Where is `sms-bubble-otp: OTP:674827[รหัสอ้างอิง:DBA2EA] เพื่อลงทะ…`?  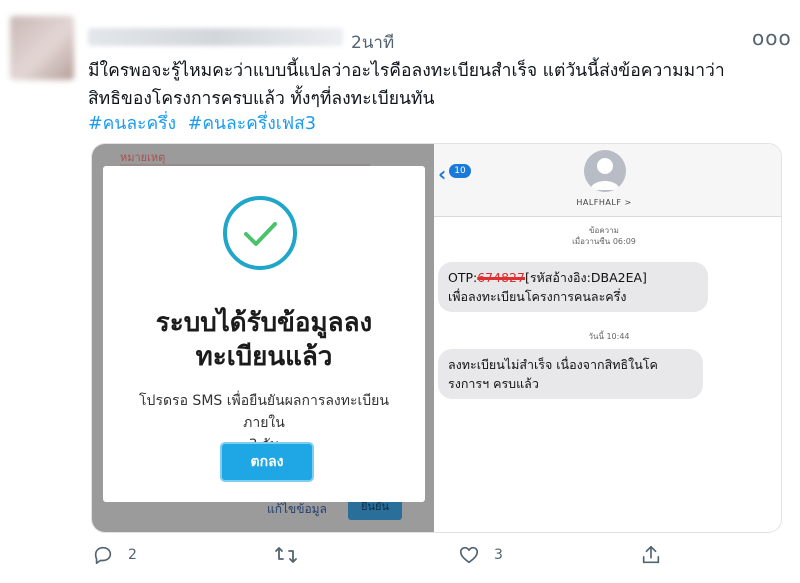 sms-bubble-otp: OTP:674827[รหัสอ้างอิง:DBA2EA] เพื่อลงทะ… is located at coordinates (573, 287).